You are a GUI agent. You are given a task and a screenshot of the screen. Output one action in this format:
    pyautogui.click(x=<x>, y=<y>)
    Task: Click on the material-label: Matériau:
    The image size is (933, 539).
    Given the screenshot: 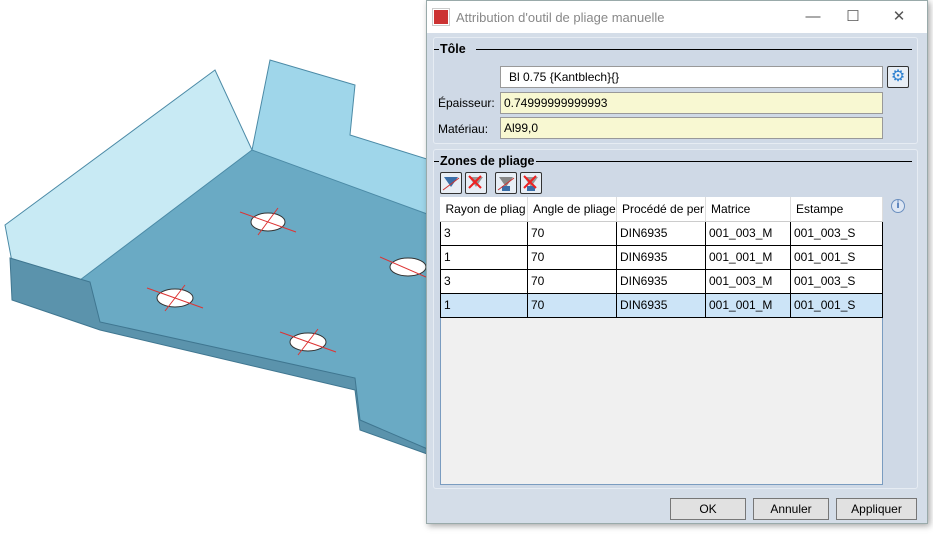 What is the action you would take?
    pyautogui.click(x=463, y=129)
    